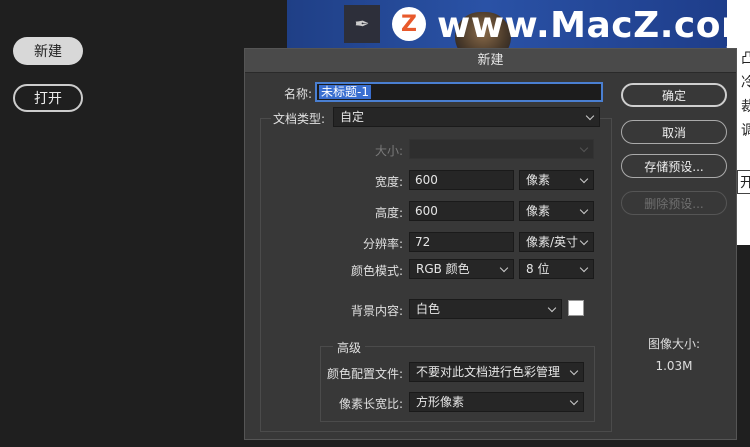  What do you see at coordinates (556, 269) in the screenshot?
I see `bit-depth-select: 8 位` at bounding box center [556, 269].